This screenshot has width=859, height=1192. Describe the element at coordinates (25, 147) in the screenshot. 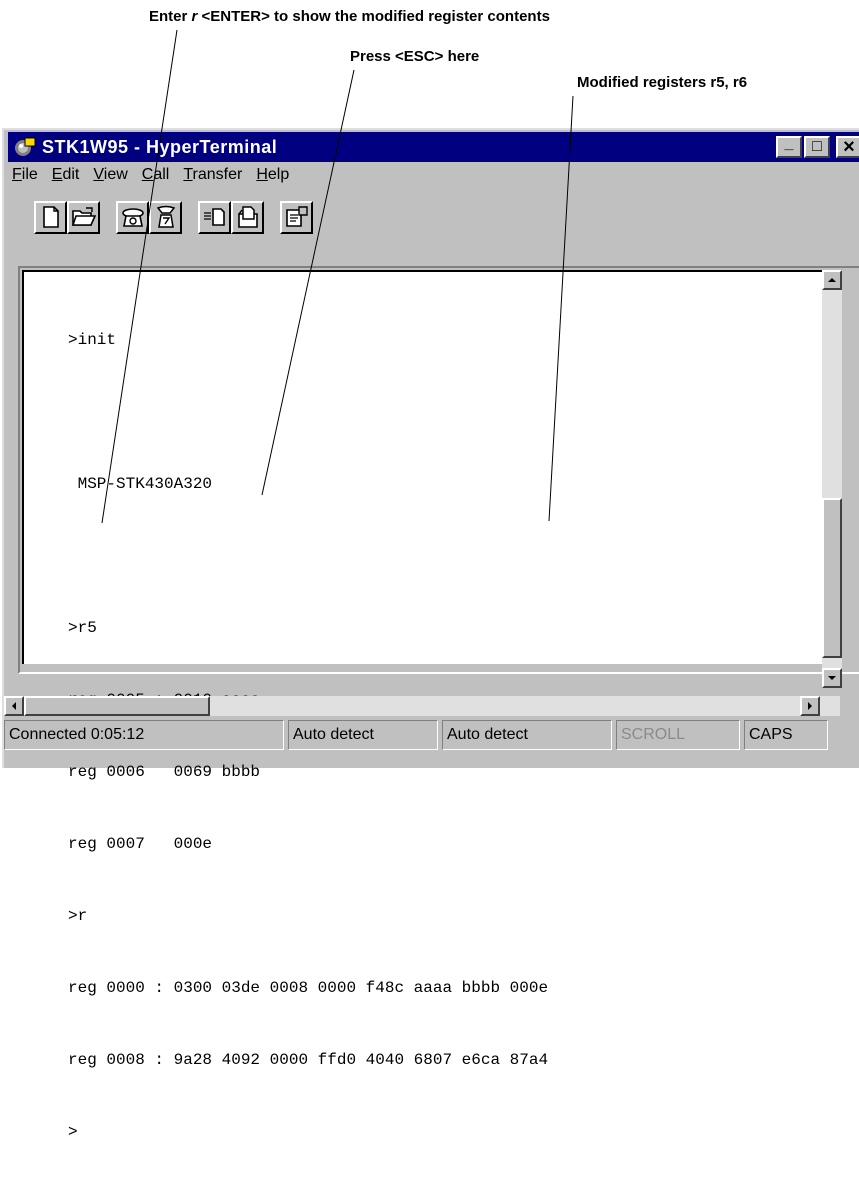

I see `hyperterminal-app-icon` at that location.